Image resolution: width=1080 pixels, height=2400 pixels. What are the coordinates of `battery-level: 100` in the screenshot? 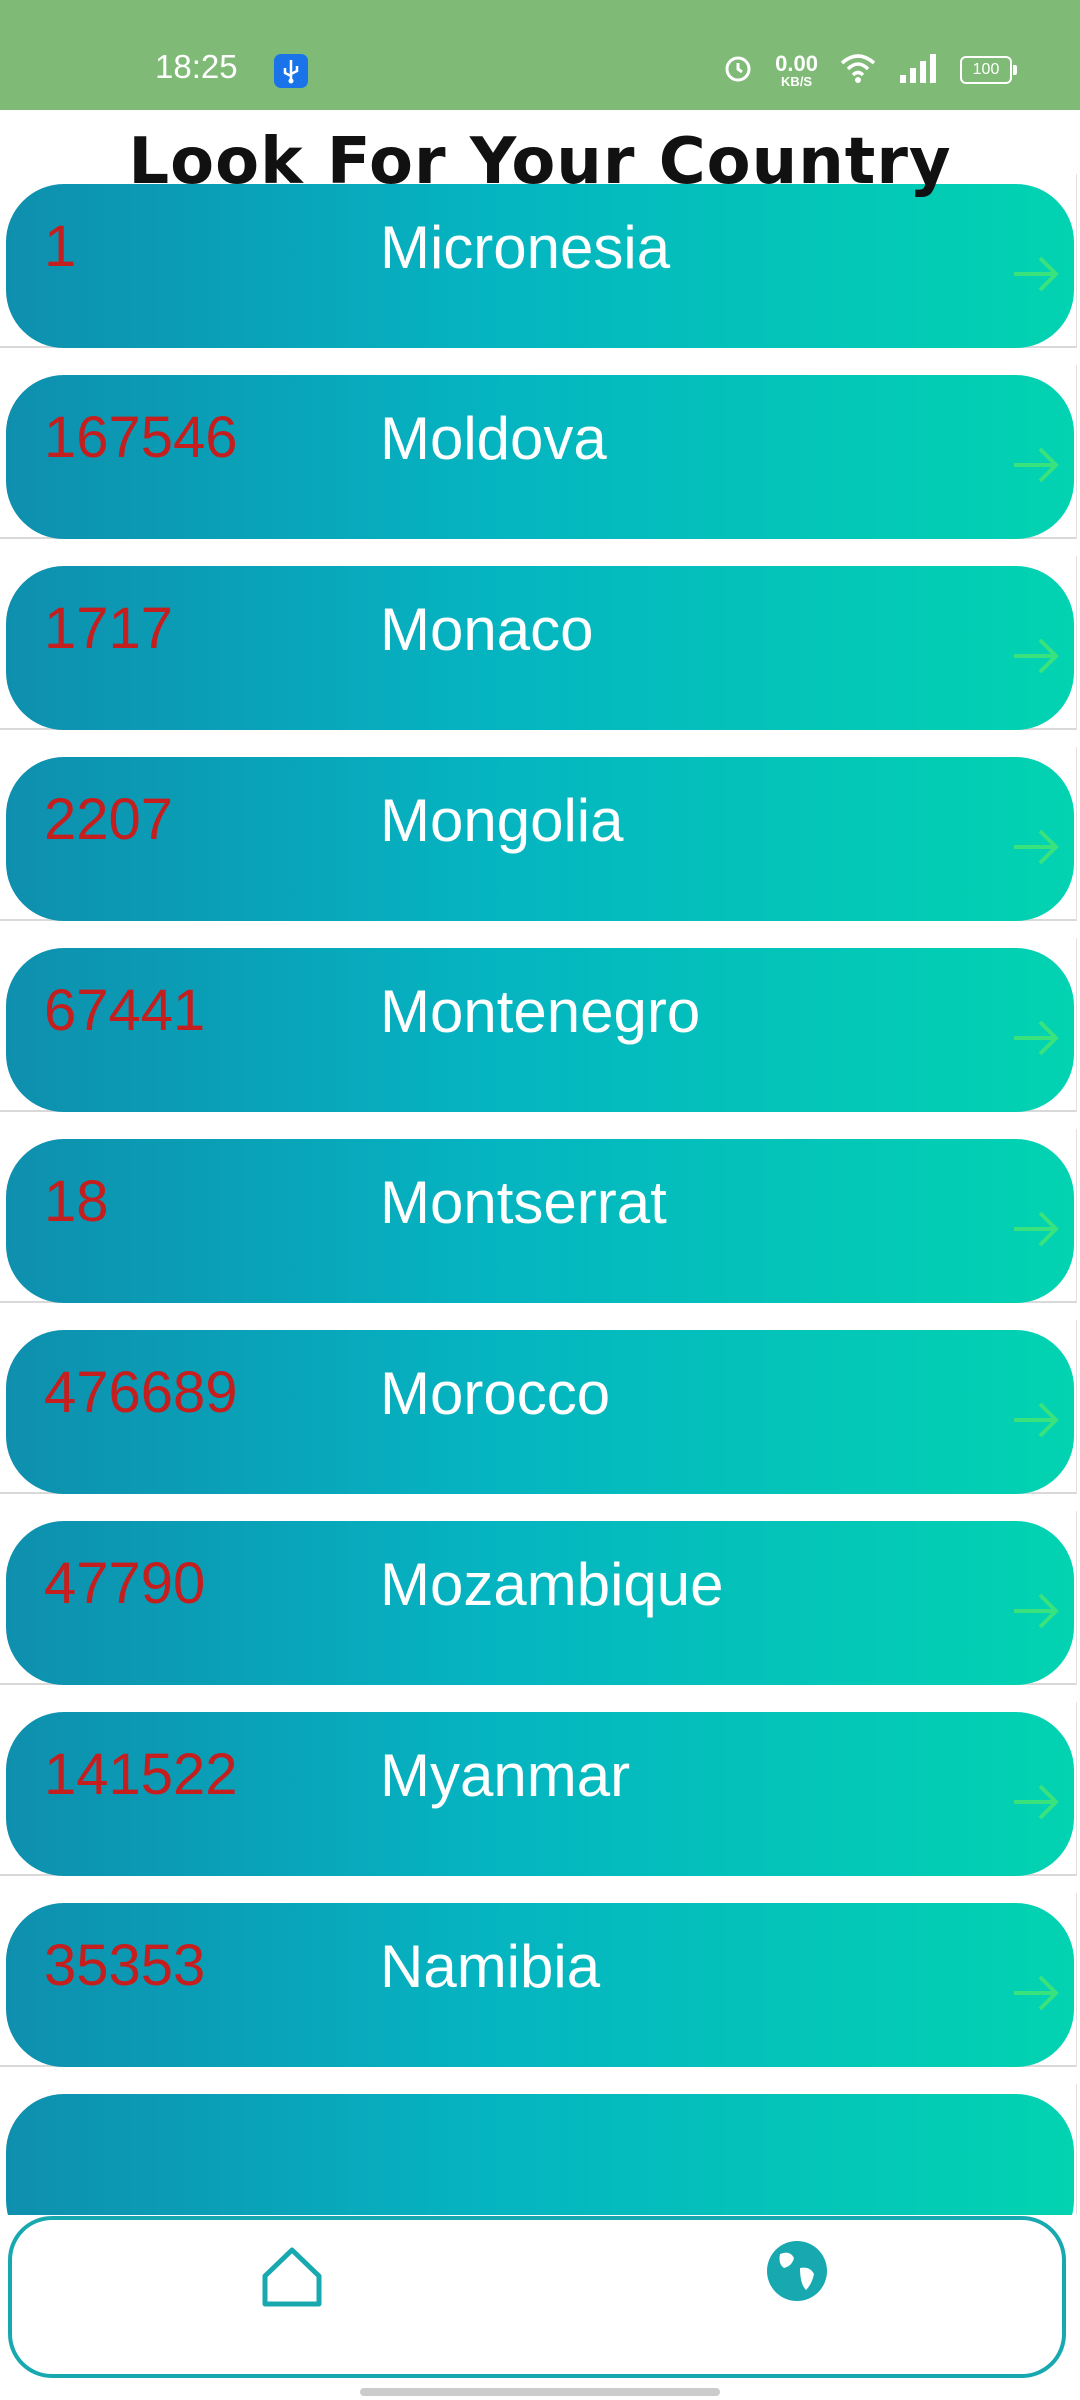 It's located at (986, 69).